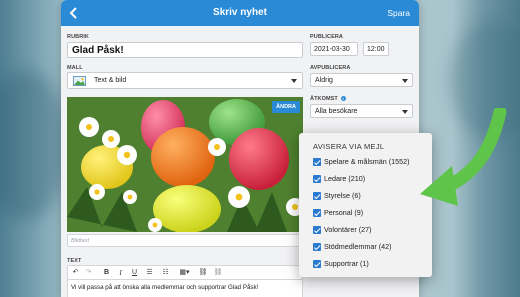 This screenshot has height=297, width=520. What do you see at coordinates (330, 68) in the screenshot?
I see `unpublish-label: AVPUBLICERA` at bounding box center [330, 68].